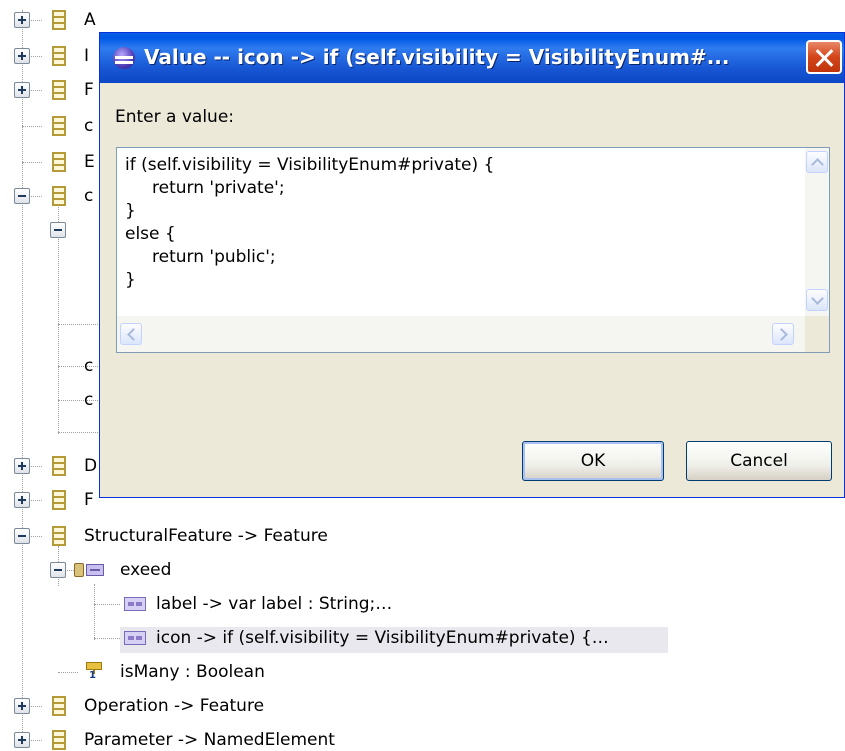 The image size is (845, 751). I want to click on tree-node-label: D, so click(90, 466).